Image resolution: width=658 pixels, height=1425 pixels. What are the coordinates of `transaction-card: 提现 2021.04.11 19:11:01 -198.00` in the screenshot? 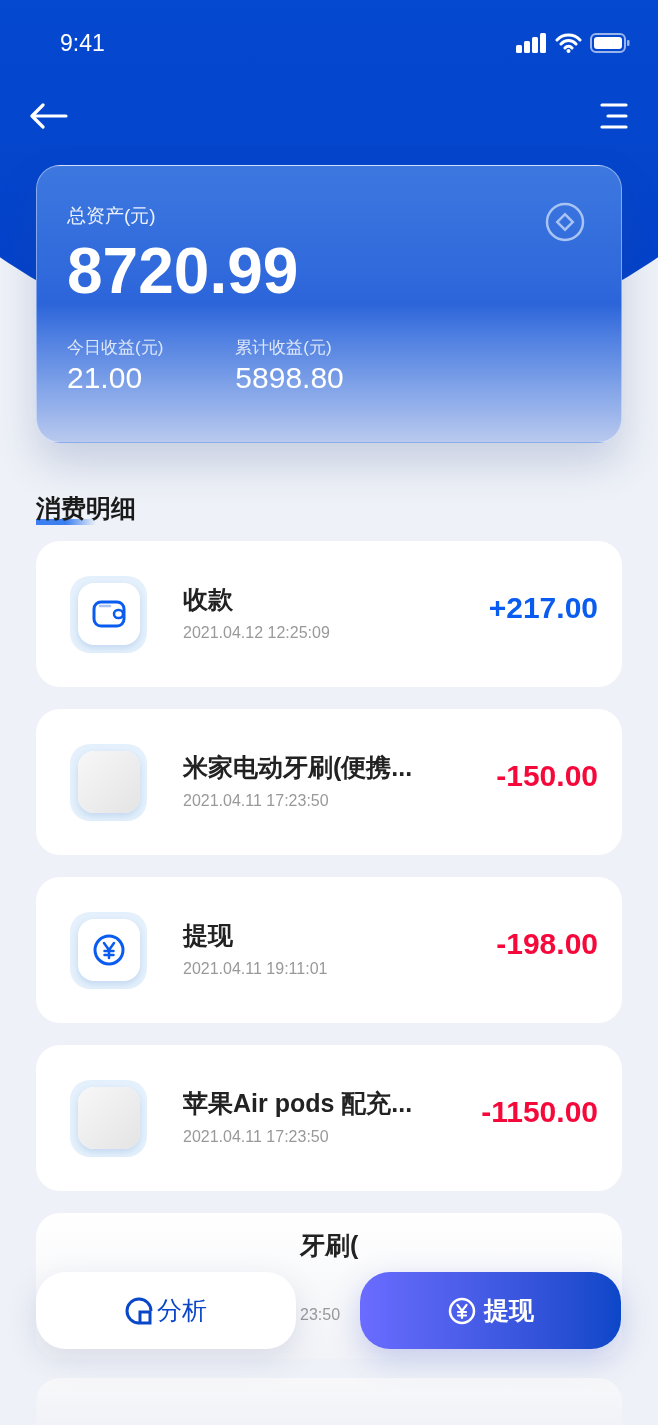 It's located at (329, 950).